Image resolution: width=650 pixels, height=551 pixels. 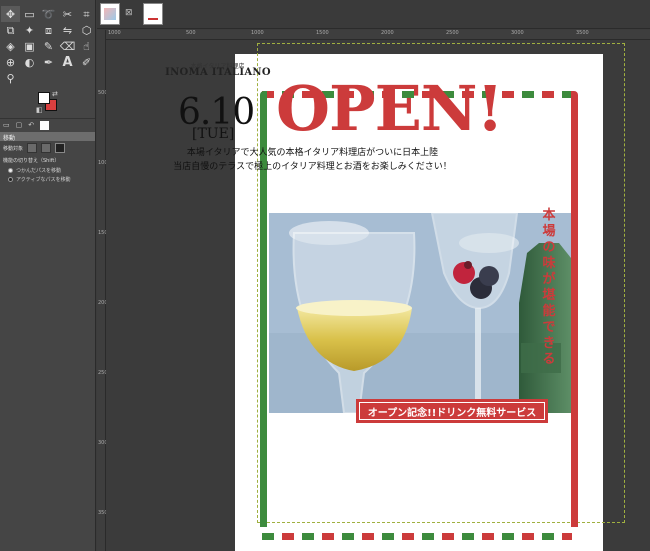 I want to click on image-tab-thumbnail-blank, so click(x=153, y=14).